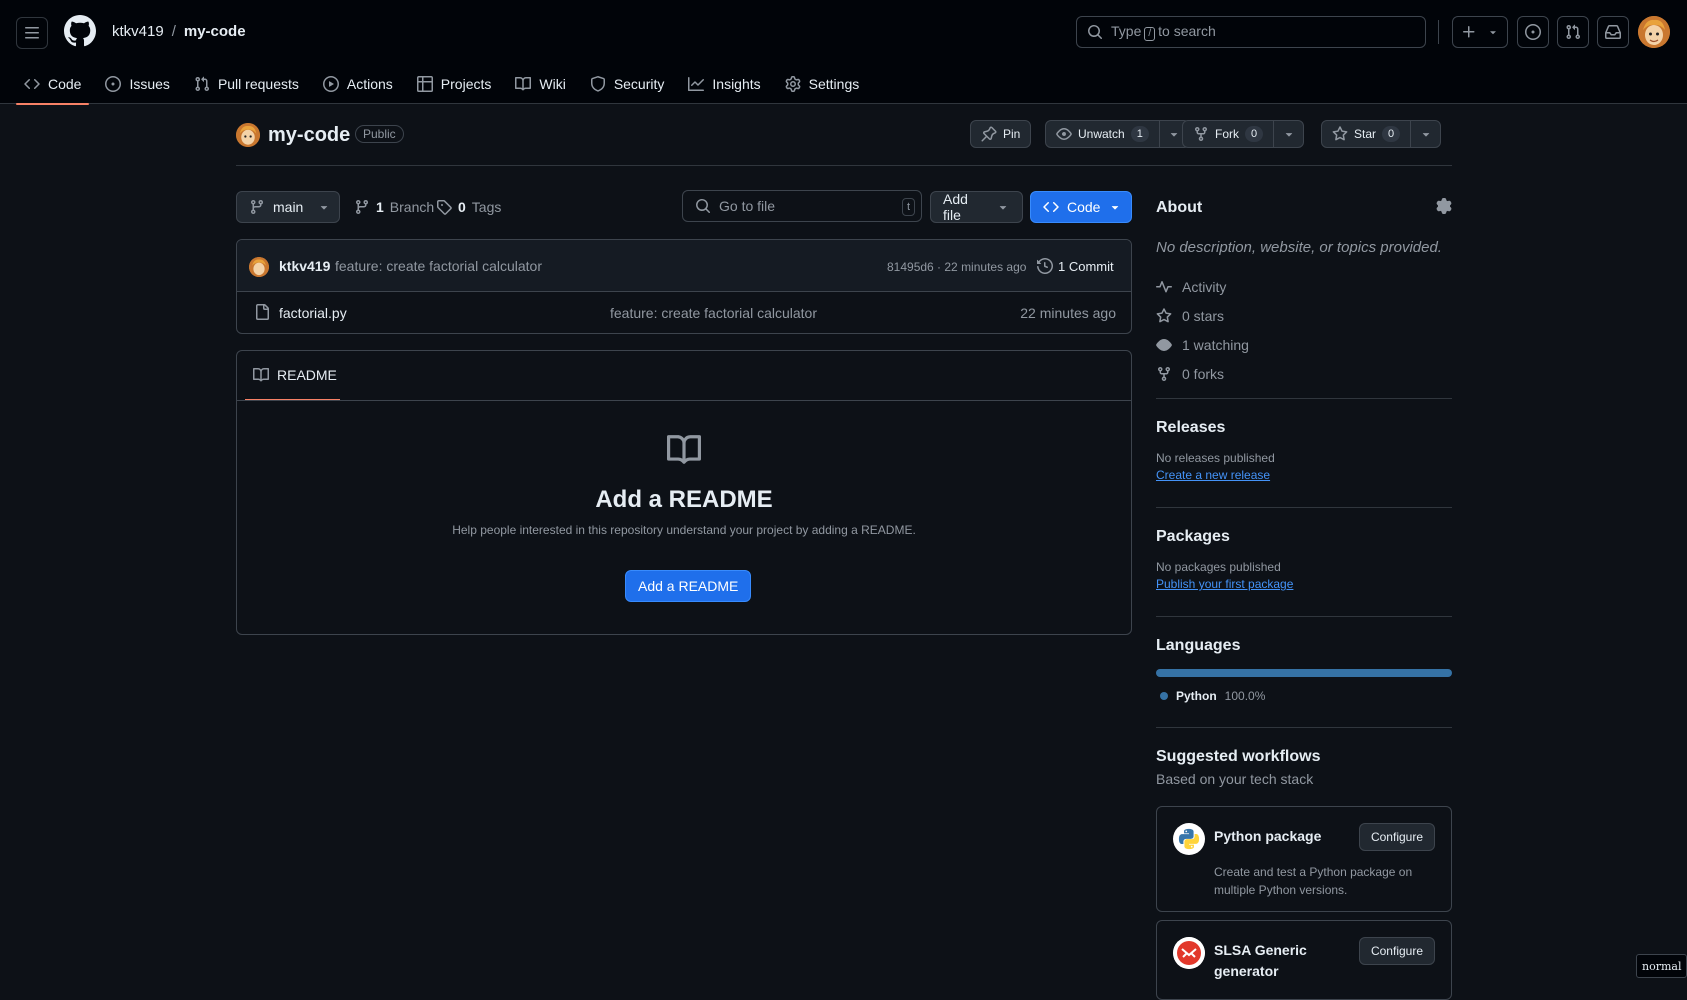 The width and height of the screenshot is (1687, 1000). What do you see at coordinates (1391, 134) in the screenshot?
I see `star-count: 0` at bounding box center [1391, 134].